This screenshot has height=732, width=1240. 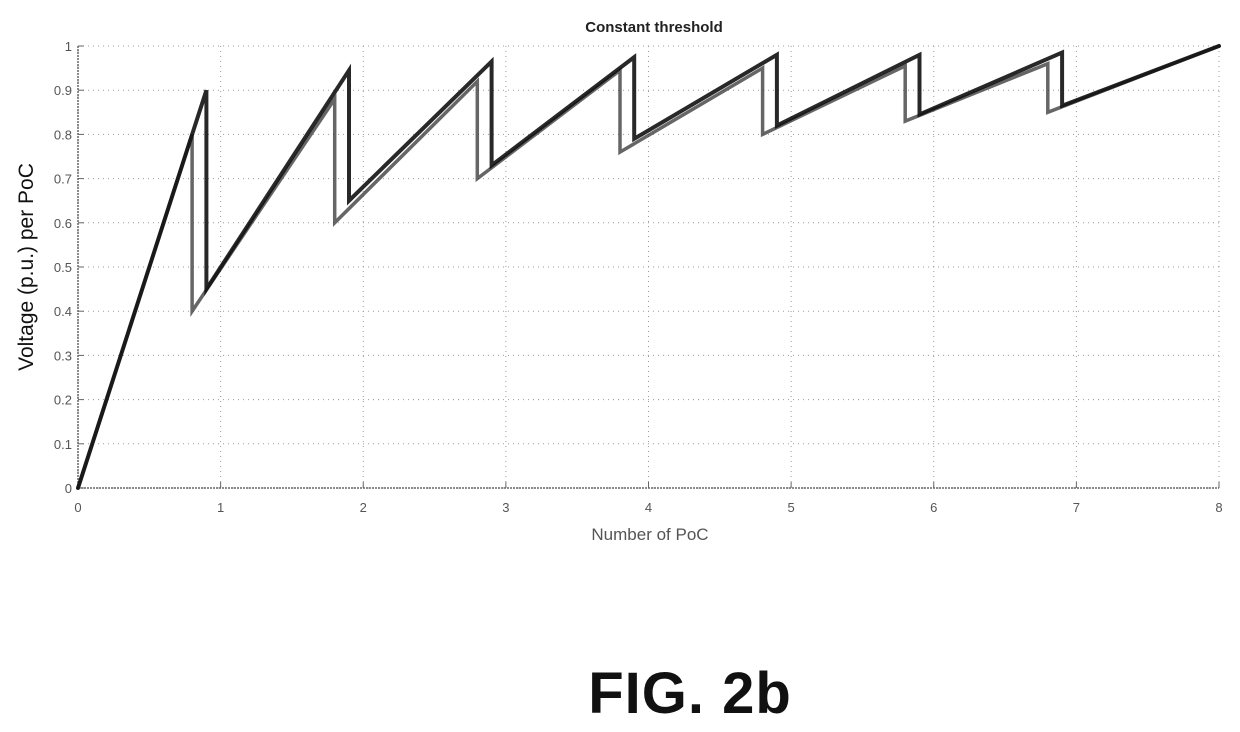 I want to click on x-tick-label: 8, so click(x=1218, y=507).